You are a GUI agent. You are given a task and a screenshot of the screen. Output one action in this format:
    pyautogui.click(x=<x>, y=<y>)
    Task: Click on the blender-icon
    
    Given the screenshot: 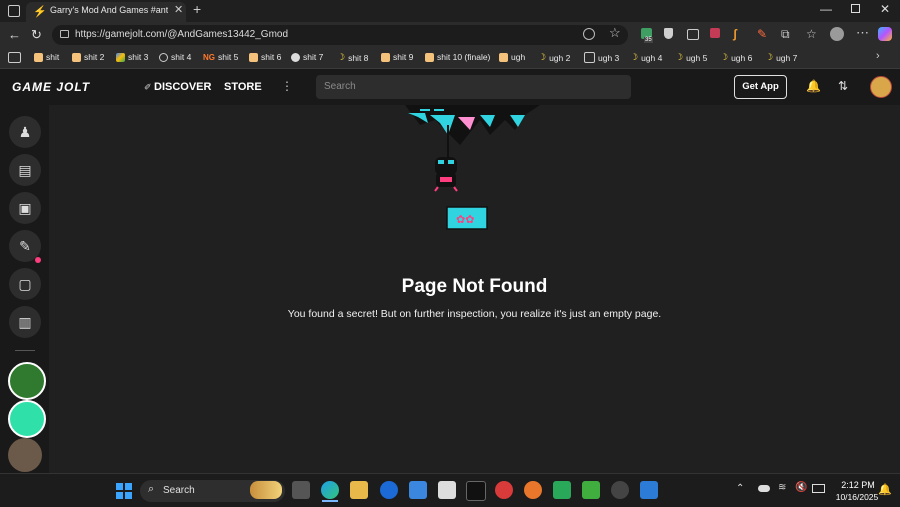 What is the action you would take?
    pyautogui.click(x=533, y=490)
    